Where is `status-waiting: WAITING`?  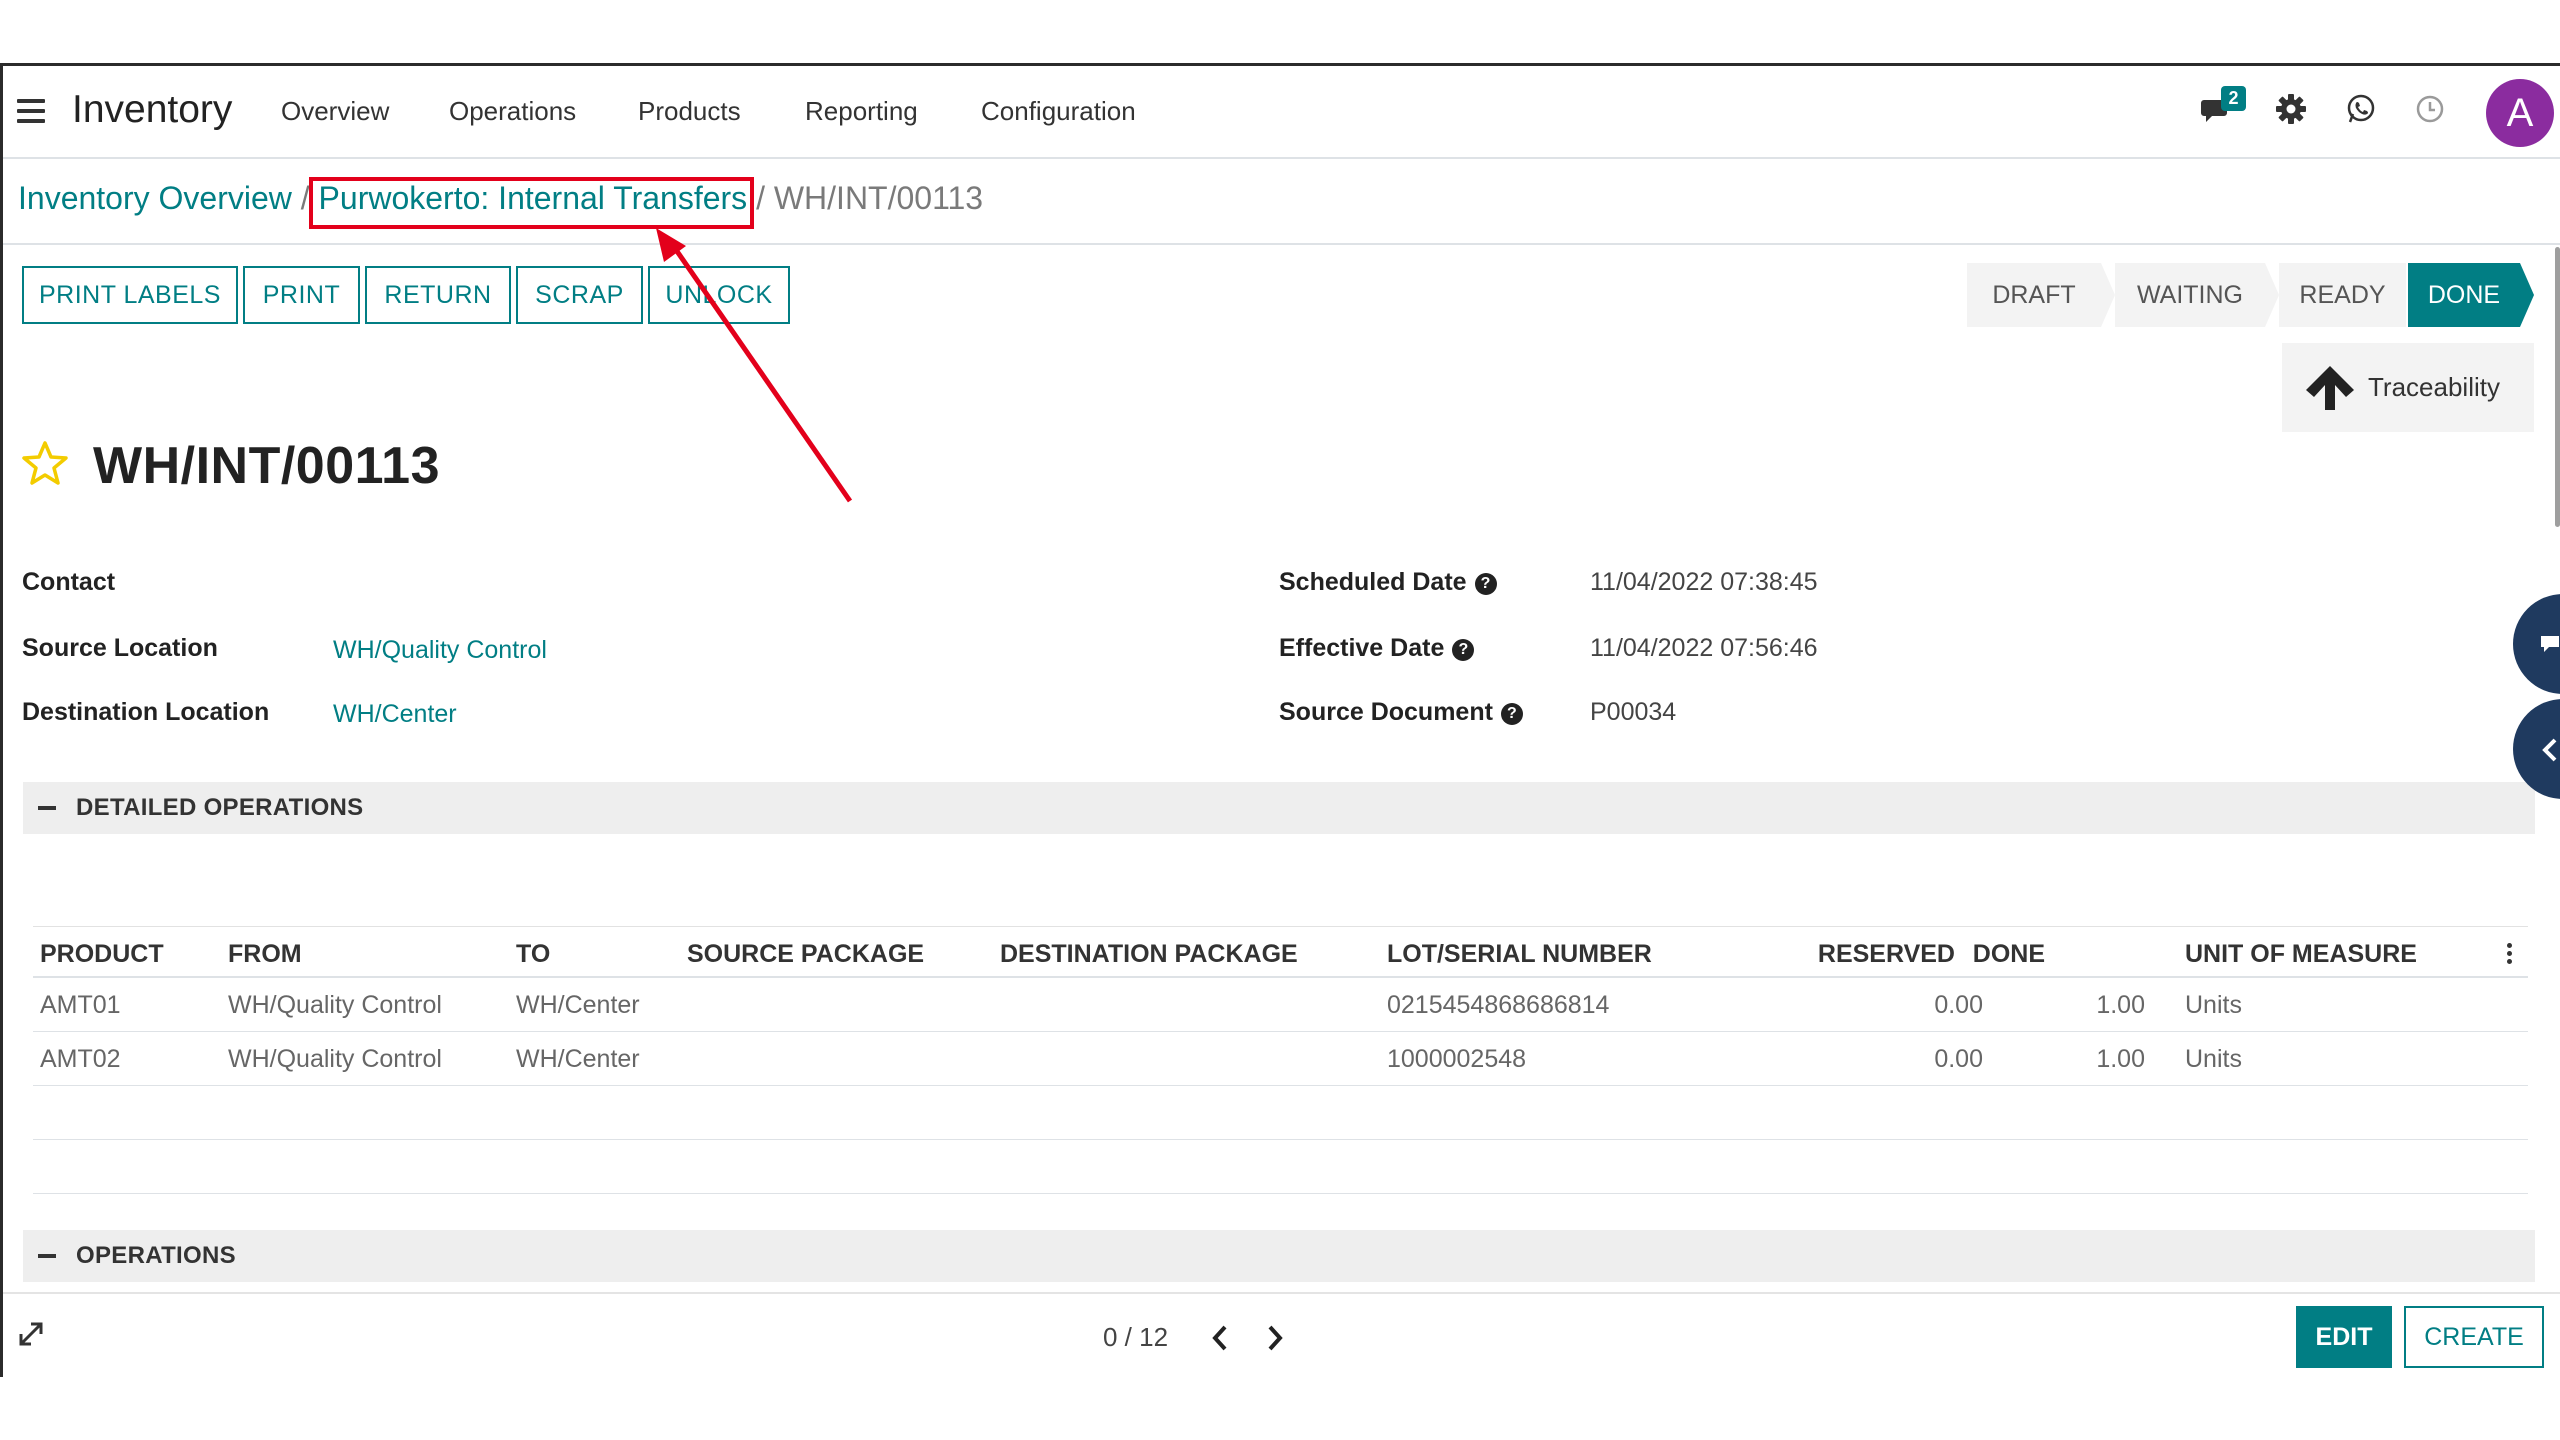 status-waiting: WAITING is located at coordinates (2190, 295).